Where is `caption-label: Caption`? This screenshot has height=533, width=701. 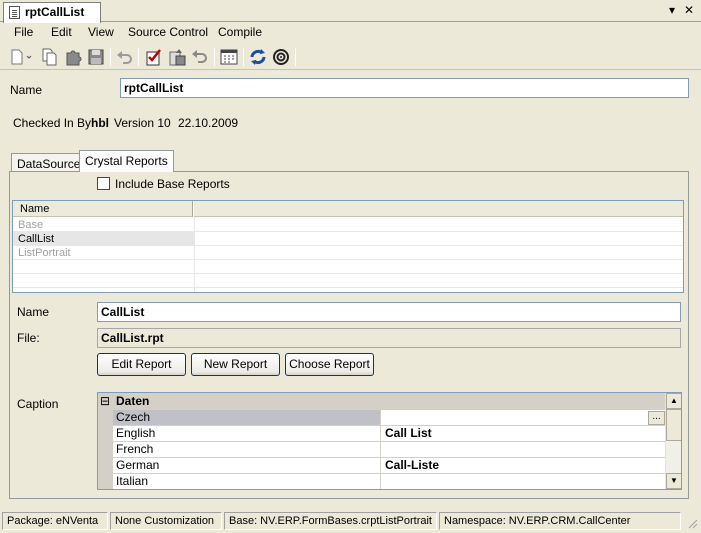
caption-label: Caption is located at coordinates (38, 404).